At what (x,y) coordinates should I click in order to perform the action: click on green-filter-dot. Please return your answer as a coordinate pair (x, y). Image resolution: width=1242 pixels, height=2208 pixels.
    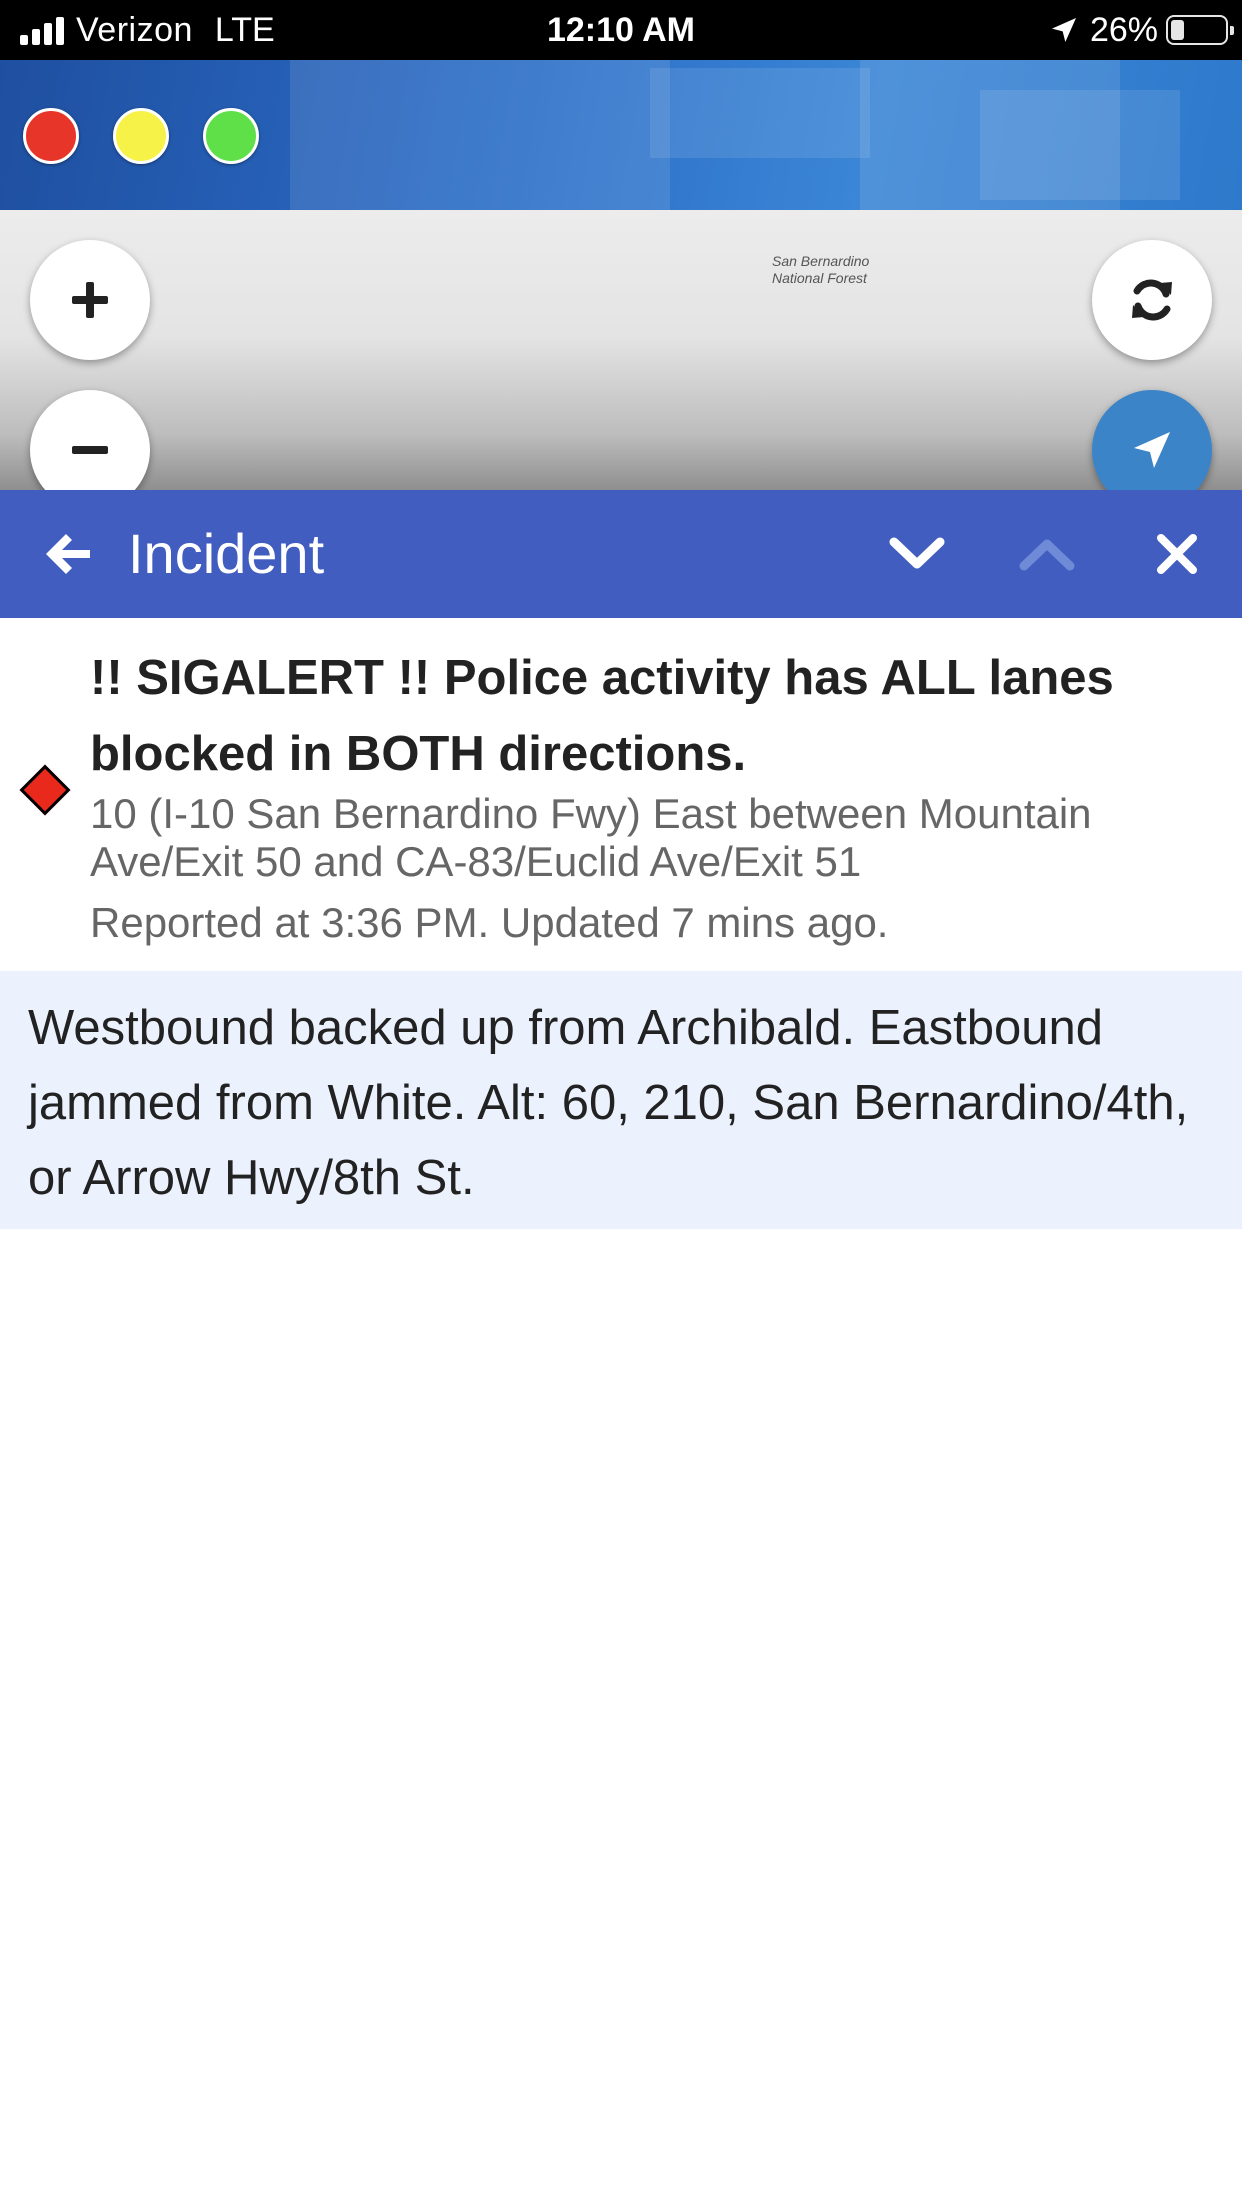
    Looking at the image, I should click on (231, 136).